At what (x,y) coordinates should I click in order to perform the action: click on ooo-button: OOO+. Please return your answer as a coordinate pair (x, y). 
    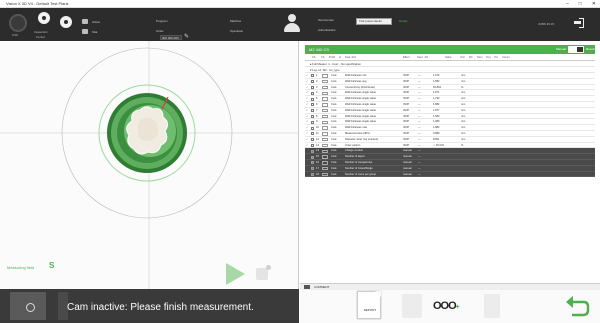
    Looking at the image, I should click on (446, 306).